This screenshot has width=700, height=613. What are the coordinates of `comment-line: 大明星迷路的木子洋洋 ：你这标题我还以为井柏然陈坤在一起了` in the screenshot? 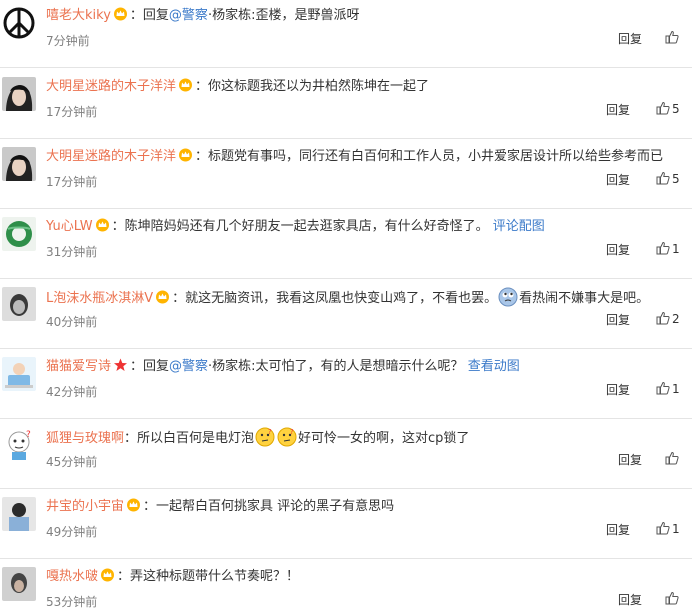 It's located at (237, 87).